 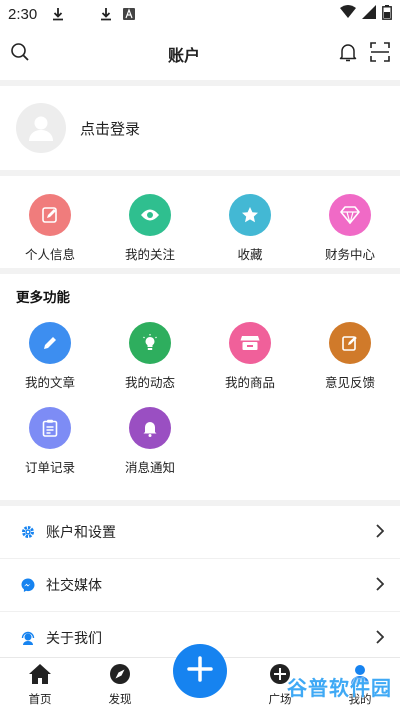 I want to click on more-item-label: 我的文章, so click(x=49, y=382).